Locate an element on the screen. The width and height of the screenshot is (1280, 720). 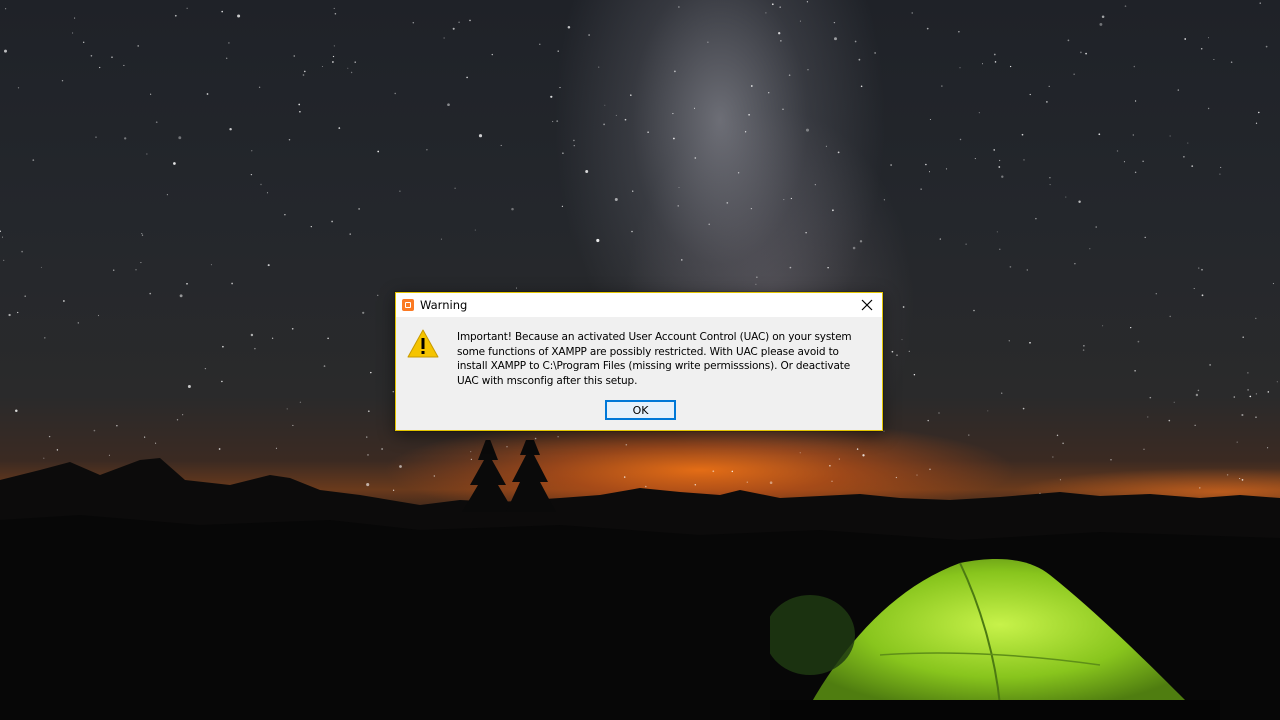
tent-illustration is located at coordinates (995, 639).